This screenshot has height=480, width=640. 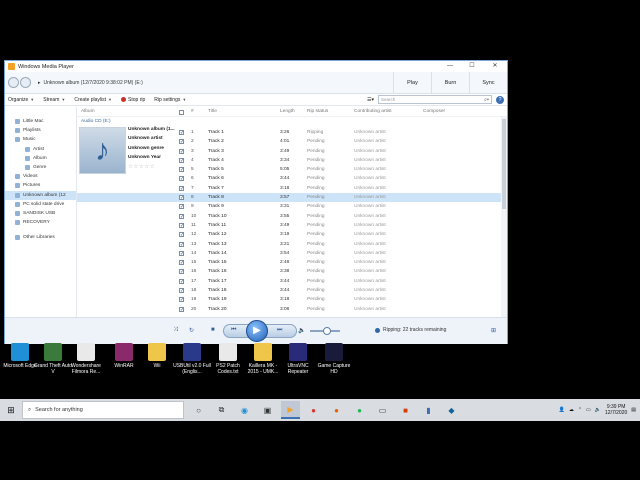 I want to click on minimize-button: —, so click(x=450, y=66).